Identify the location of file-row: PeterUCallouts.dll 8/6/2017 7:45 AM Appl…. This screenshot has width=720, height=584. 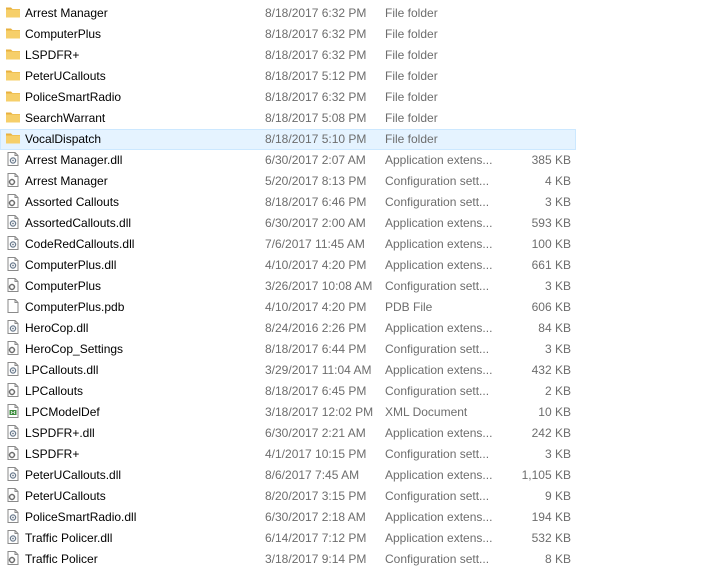
(288, 475).